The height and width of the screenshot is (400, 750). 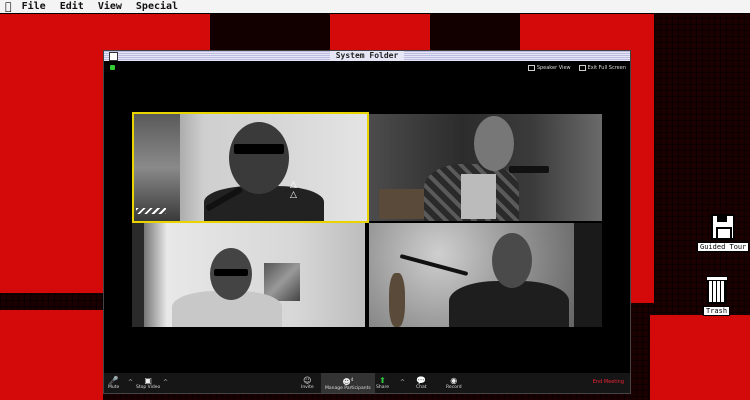 I want to click on floppy-disk-icon, so click(x=723, y=227).